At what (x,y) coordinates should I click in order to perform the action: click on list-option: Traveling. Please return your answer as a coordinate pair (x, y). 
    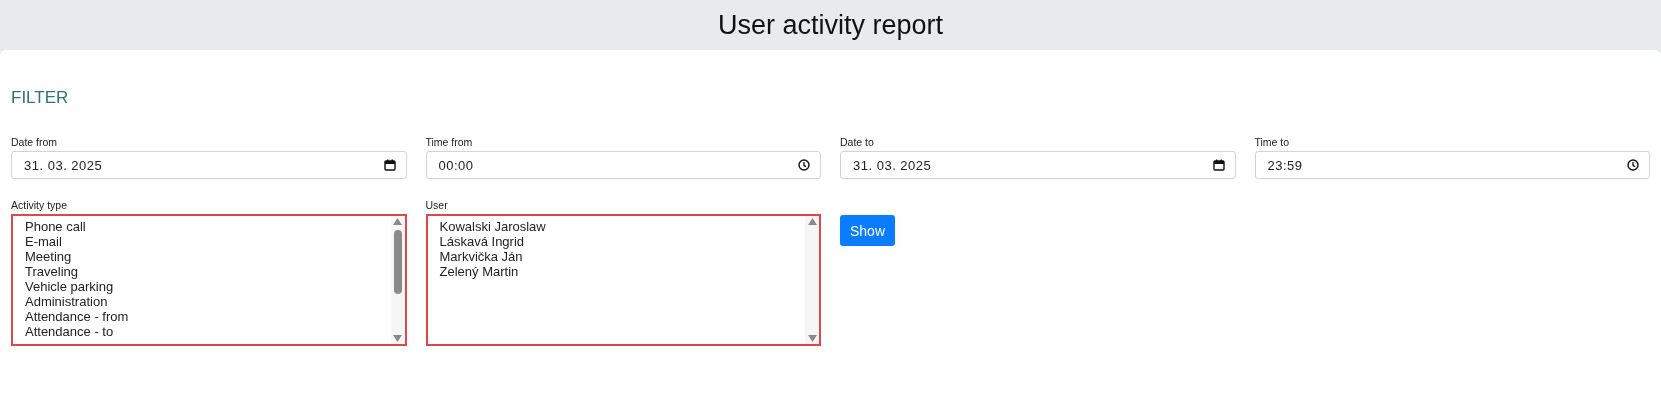
    Looking at the image, I should click on (51, 271).